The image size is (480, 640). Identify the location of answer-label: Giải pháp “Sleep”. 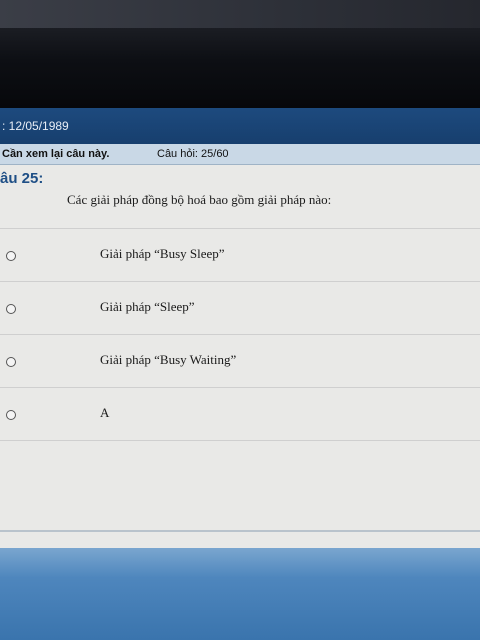
(147, 307).